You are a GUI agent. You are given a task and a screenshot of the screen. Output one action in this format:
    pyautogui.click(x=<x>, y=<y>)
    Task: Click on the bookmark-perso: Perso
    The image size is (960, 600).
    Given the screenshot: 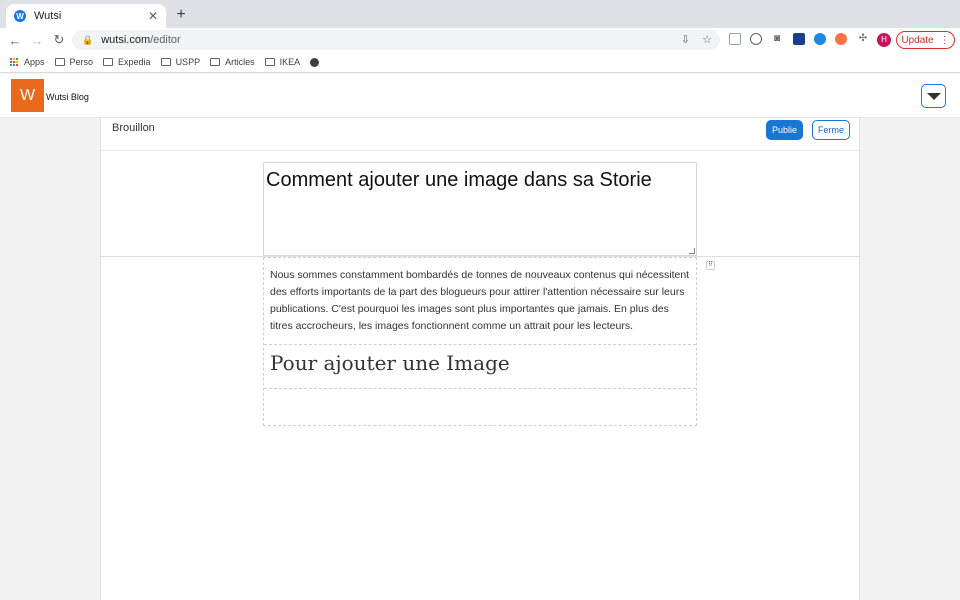 What is the action you would take?
    pyautogui.click(x=74, y=62)
    